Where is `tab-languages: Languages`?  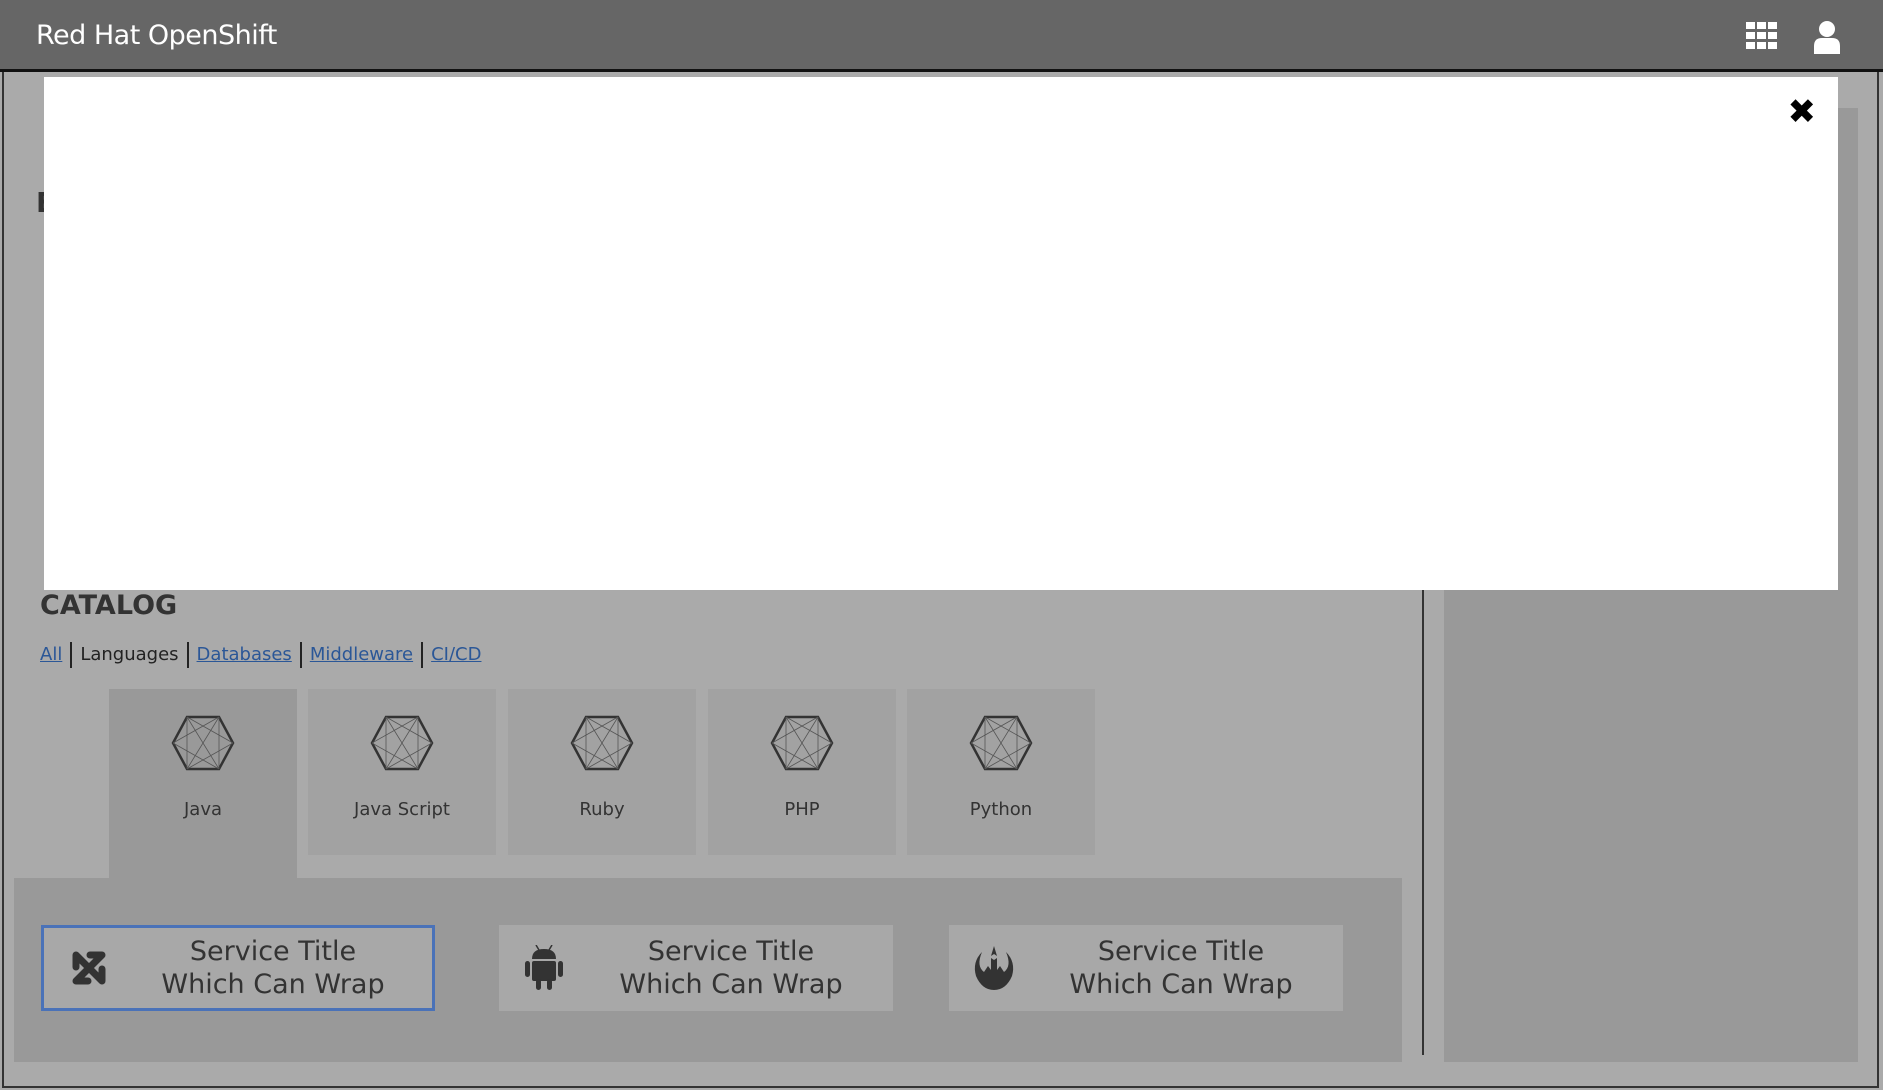
tab-languages: Languages is located at coordinates (128, 655).